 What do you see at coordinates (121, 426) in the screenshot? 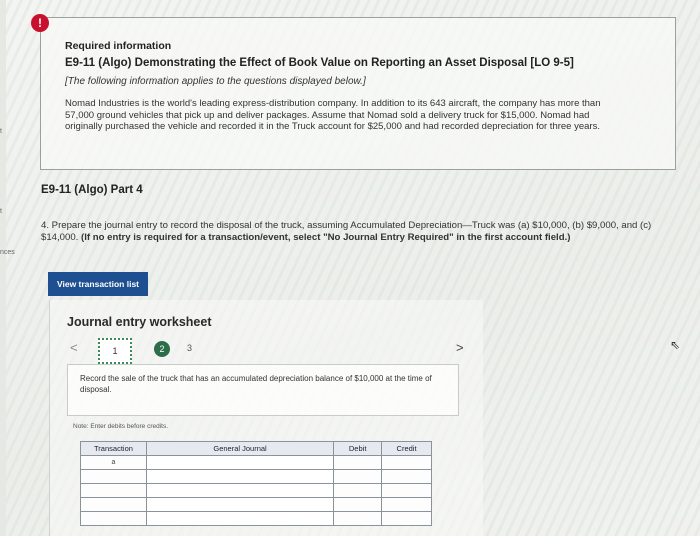
I see `worksheet-note: Note: Enter debits before credits.` at bounding box center [121, 426].